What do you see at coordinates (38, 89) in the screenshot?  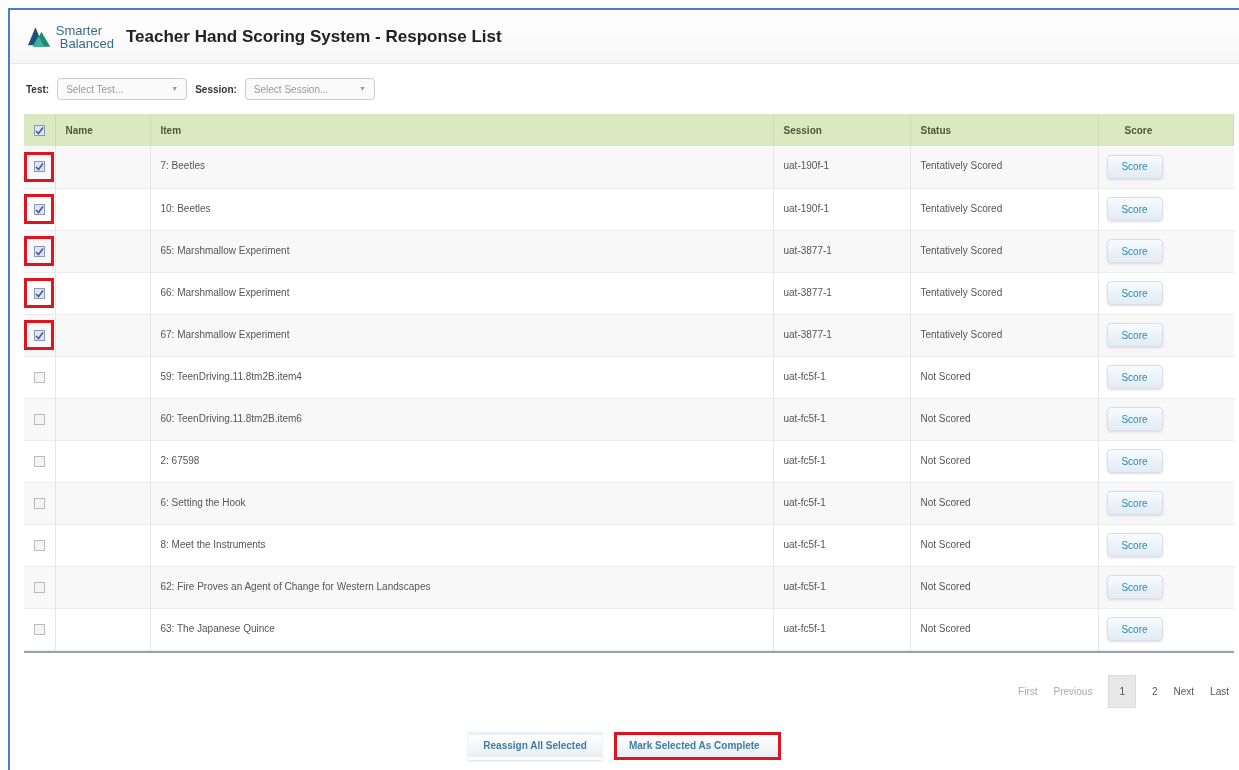 I see `filter-label: Test:` at bounding box center [38, 89].